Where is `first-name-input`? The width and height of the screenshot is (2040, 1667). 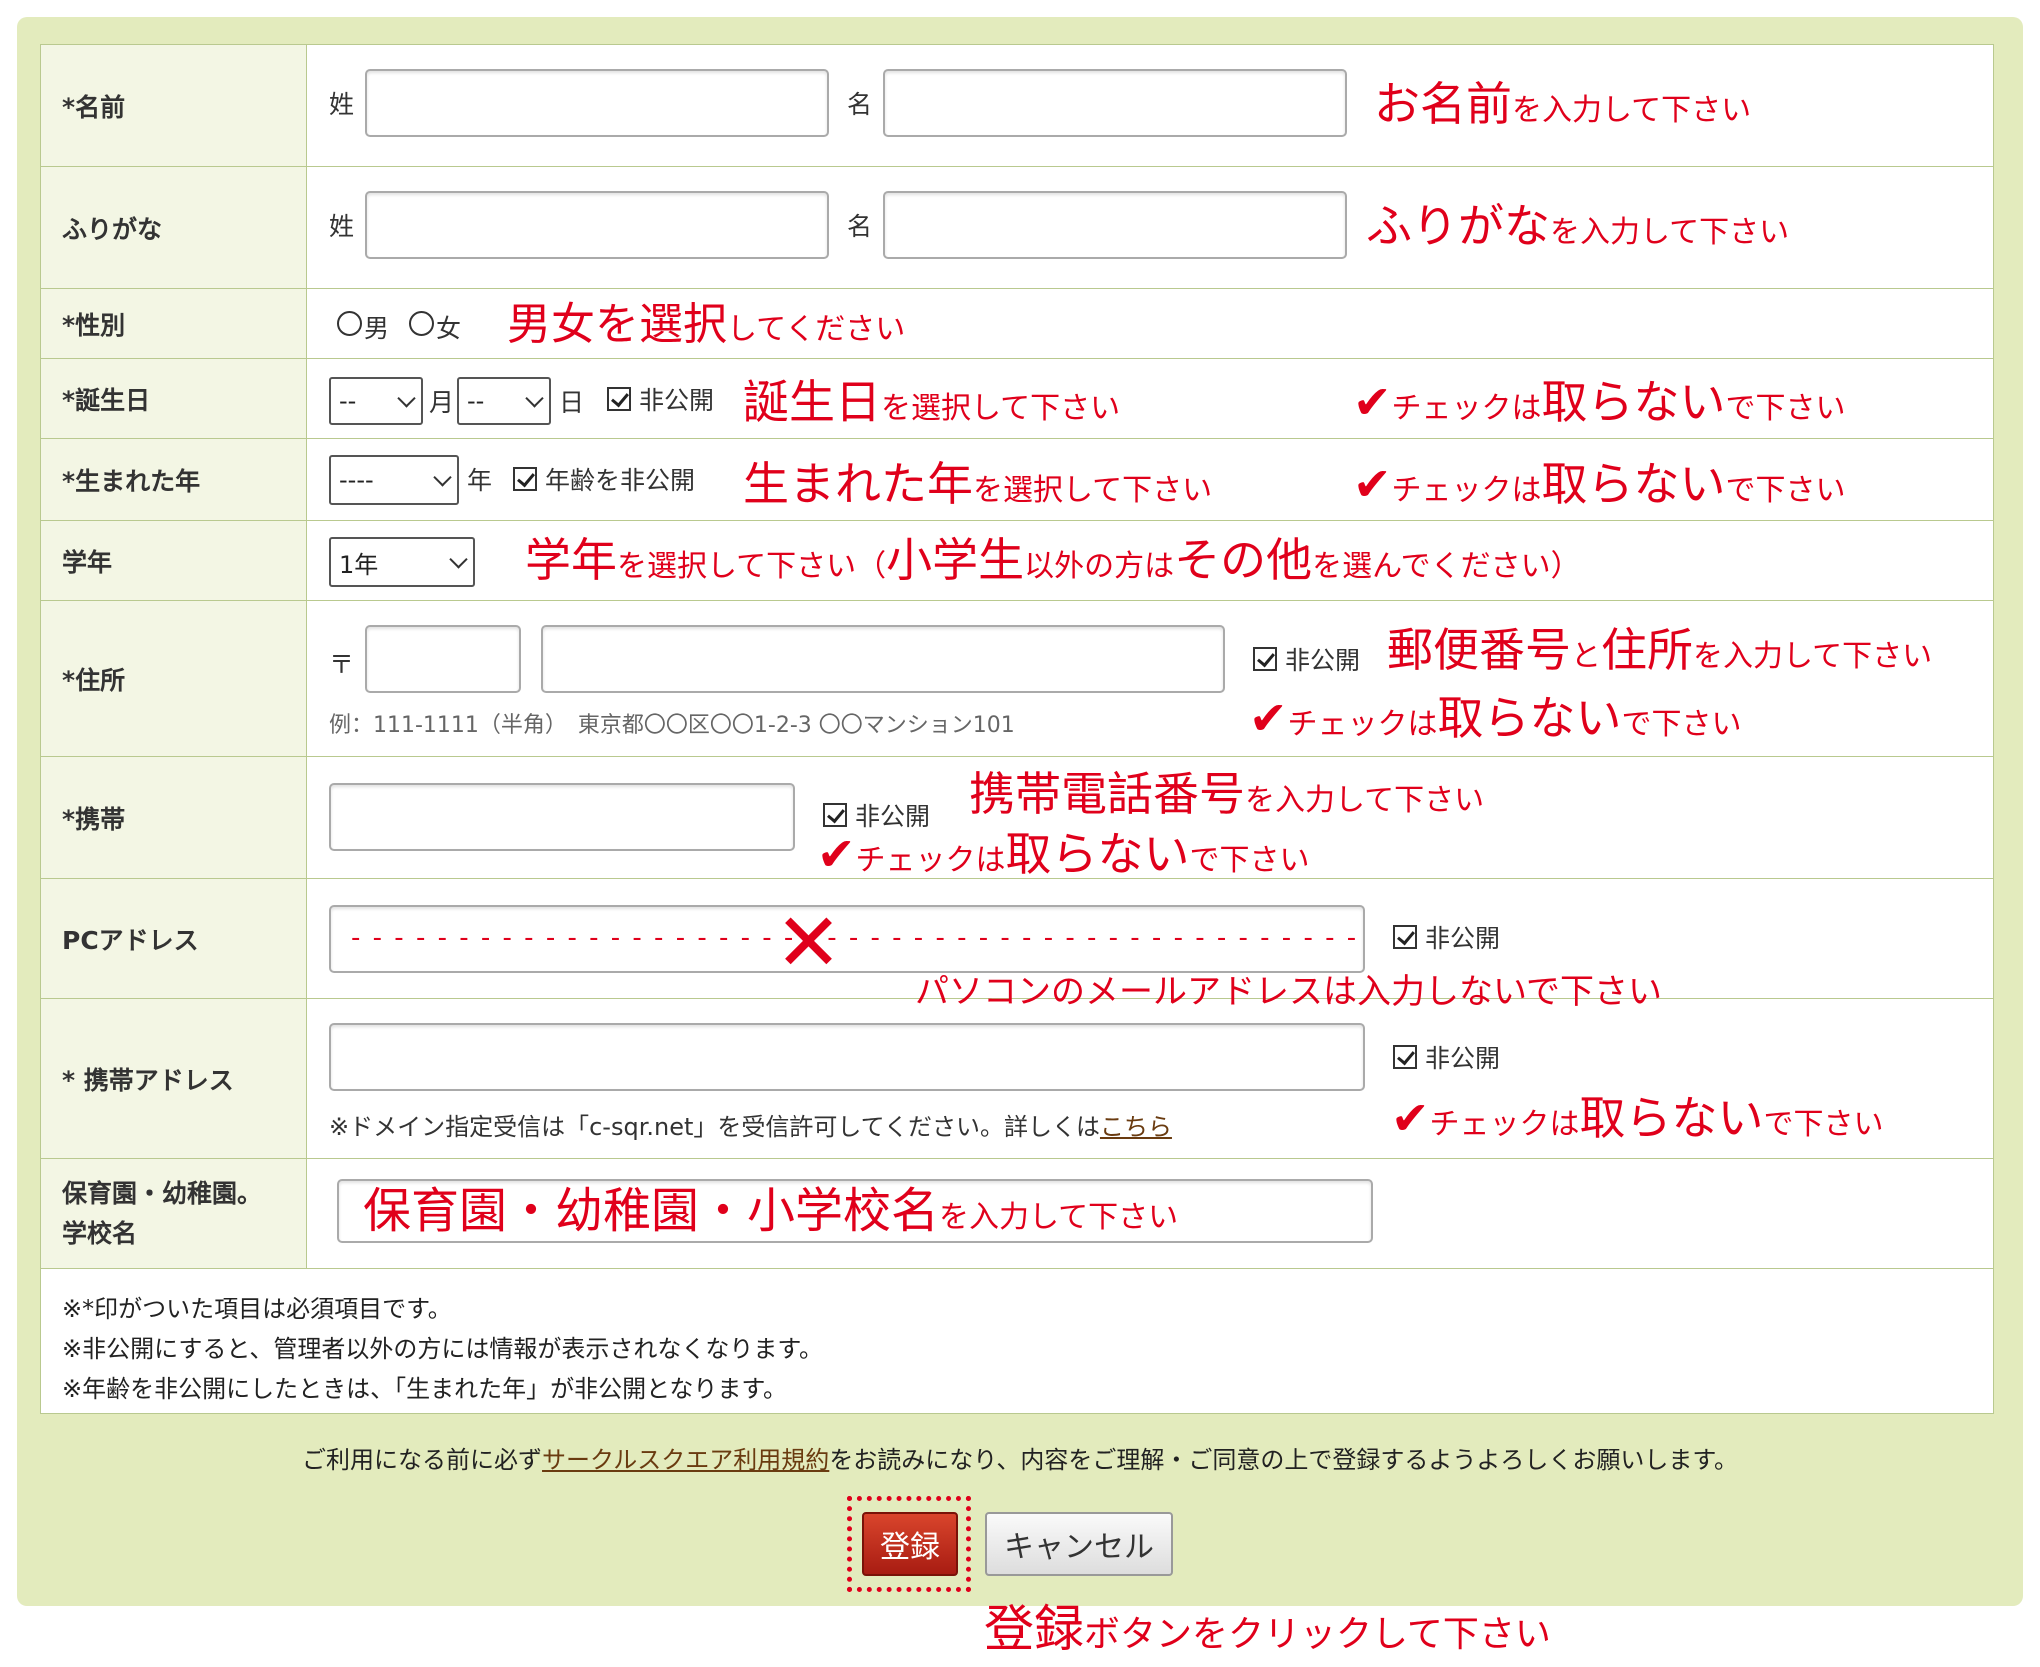
first-name-input is located at coordinates (1115, 103).